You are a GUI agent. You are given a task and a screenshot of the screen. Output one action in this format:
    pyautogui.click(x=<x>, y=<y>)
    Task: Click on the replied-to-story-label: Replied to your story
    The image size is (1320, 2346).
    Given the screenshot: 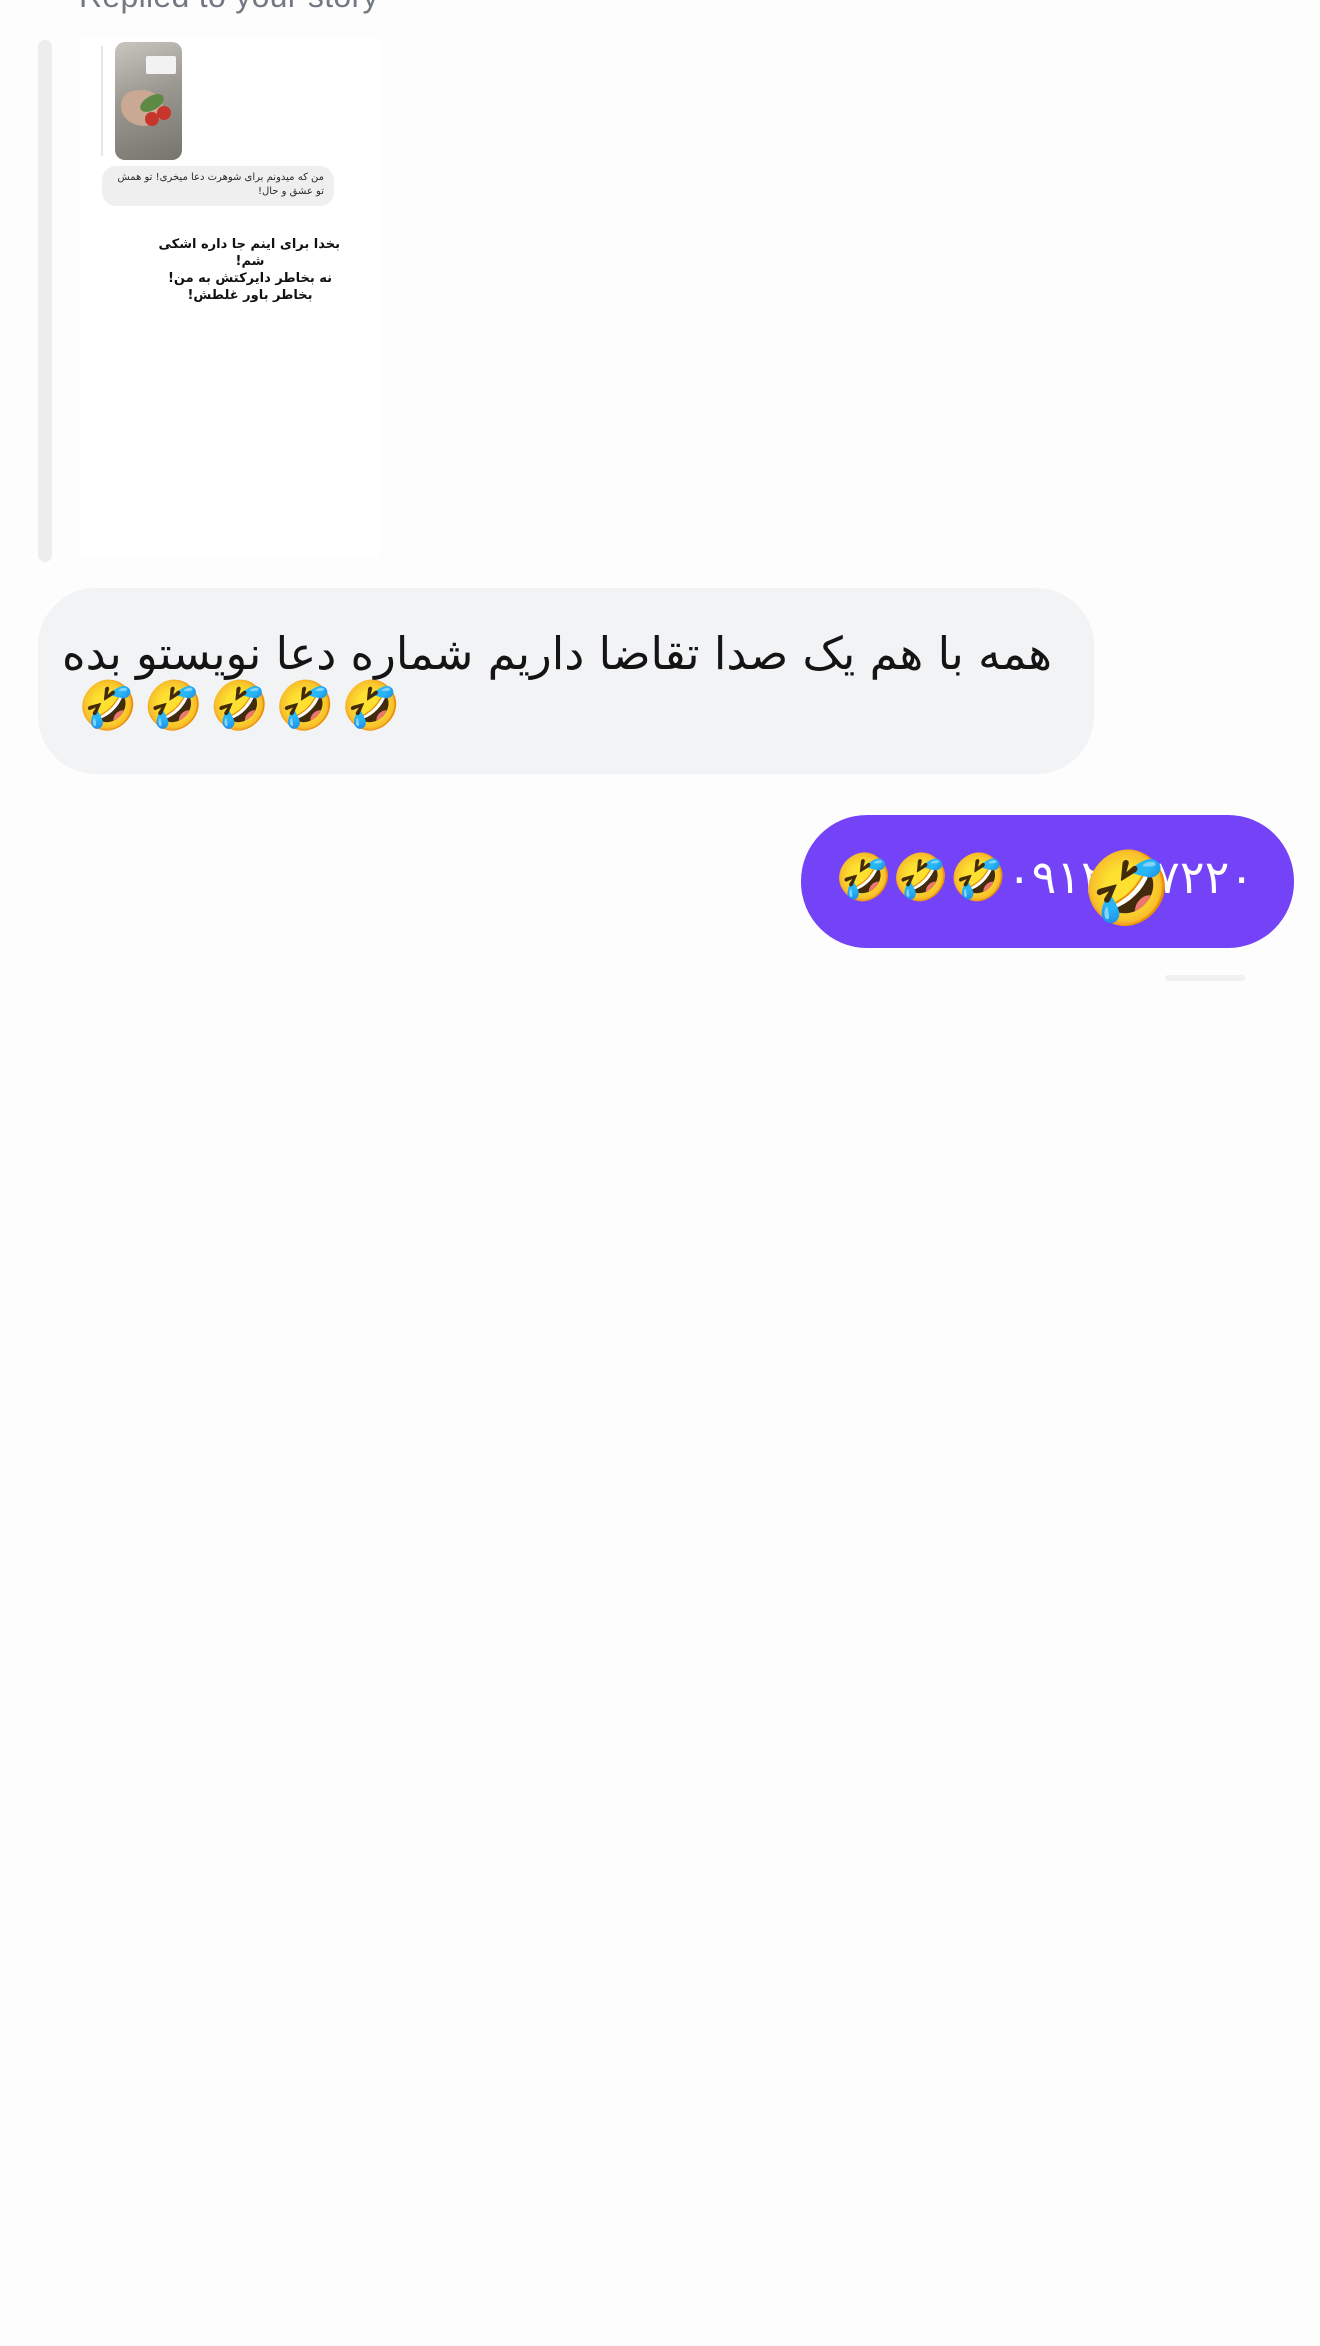 What is the action you would take?
    pyautogui.click(x=229, y=7)
    